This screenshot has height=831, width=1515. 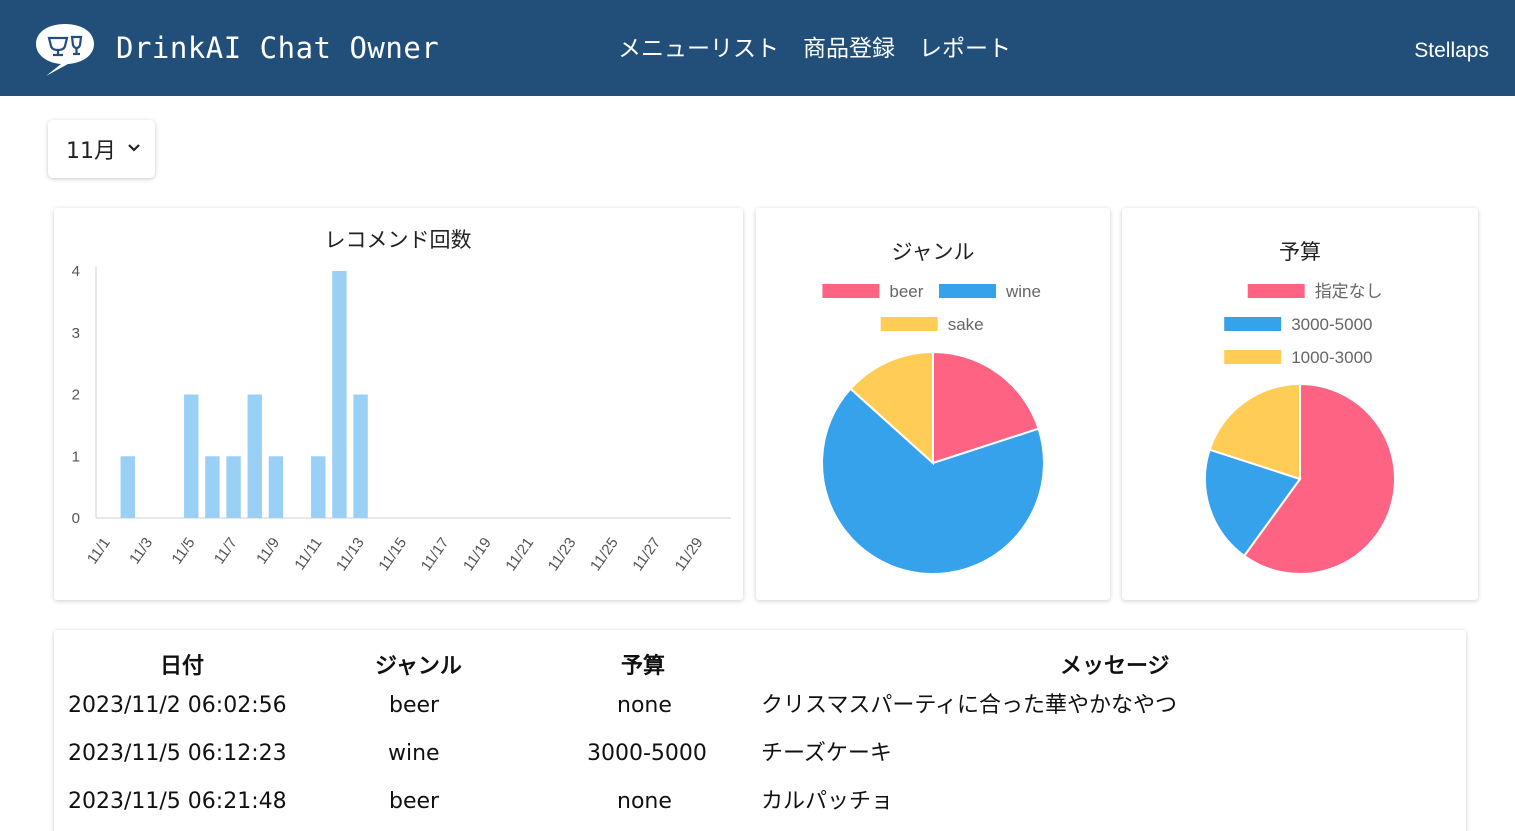 What do you see at coordinates (392, 555) in the screenshot?
I see `x-tick-label: 11/15` at bounding box center [392, 555].